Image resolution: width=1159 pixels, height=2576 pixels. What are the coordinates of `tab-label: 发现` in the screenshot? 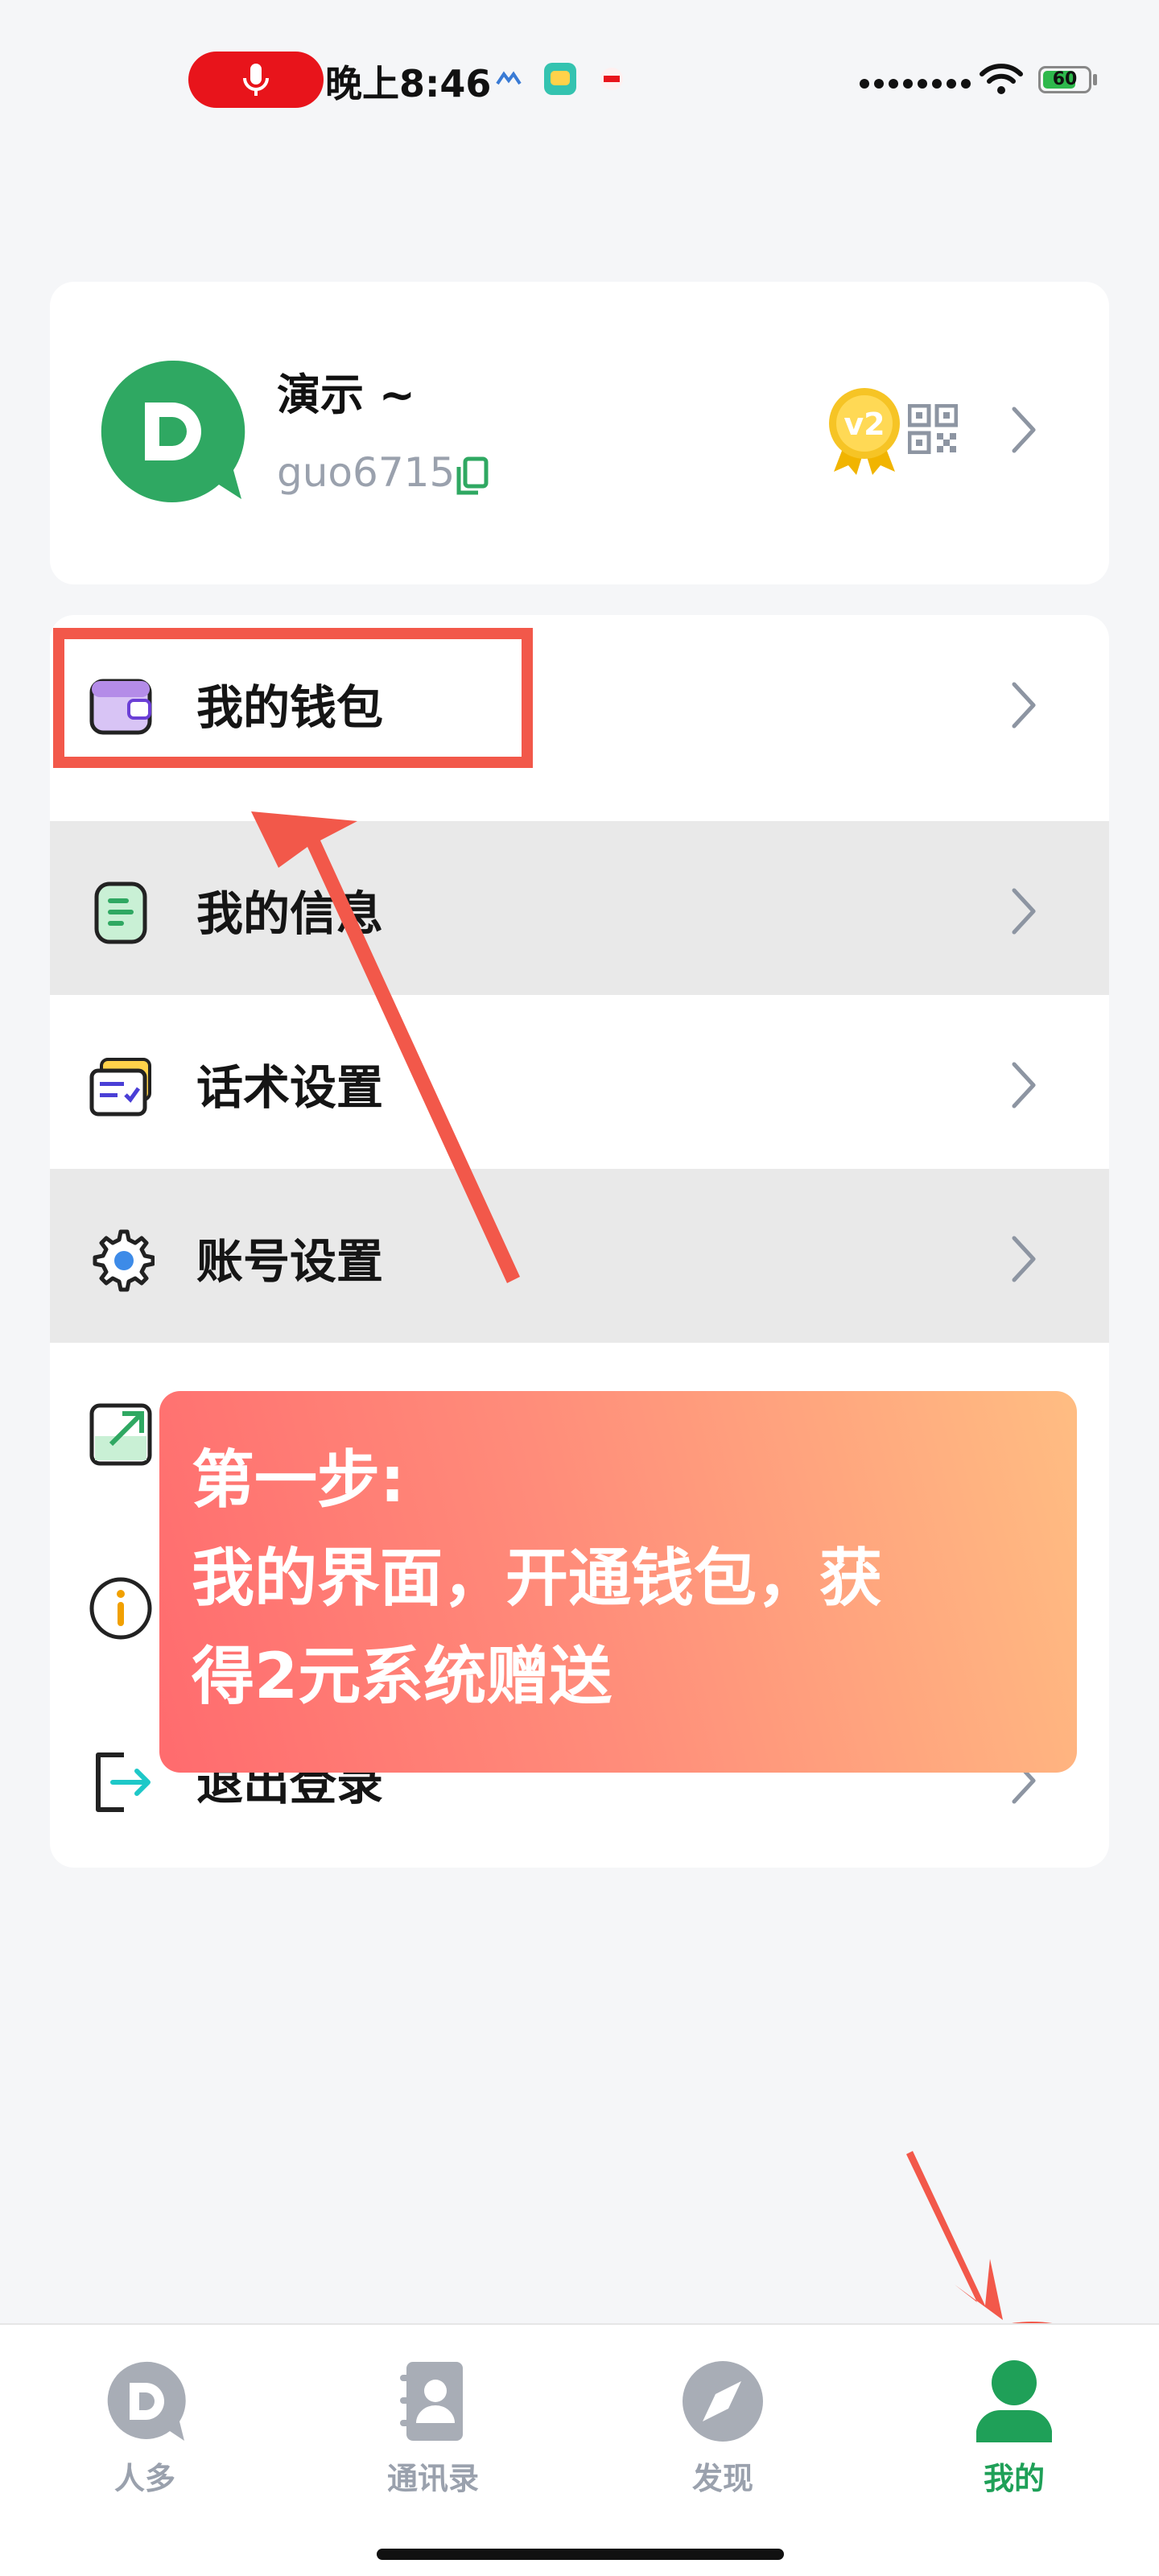 It's located at (722, 2478).